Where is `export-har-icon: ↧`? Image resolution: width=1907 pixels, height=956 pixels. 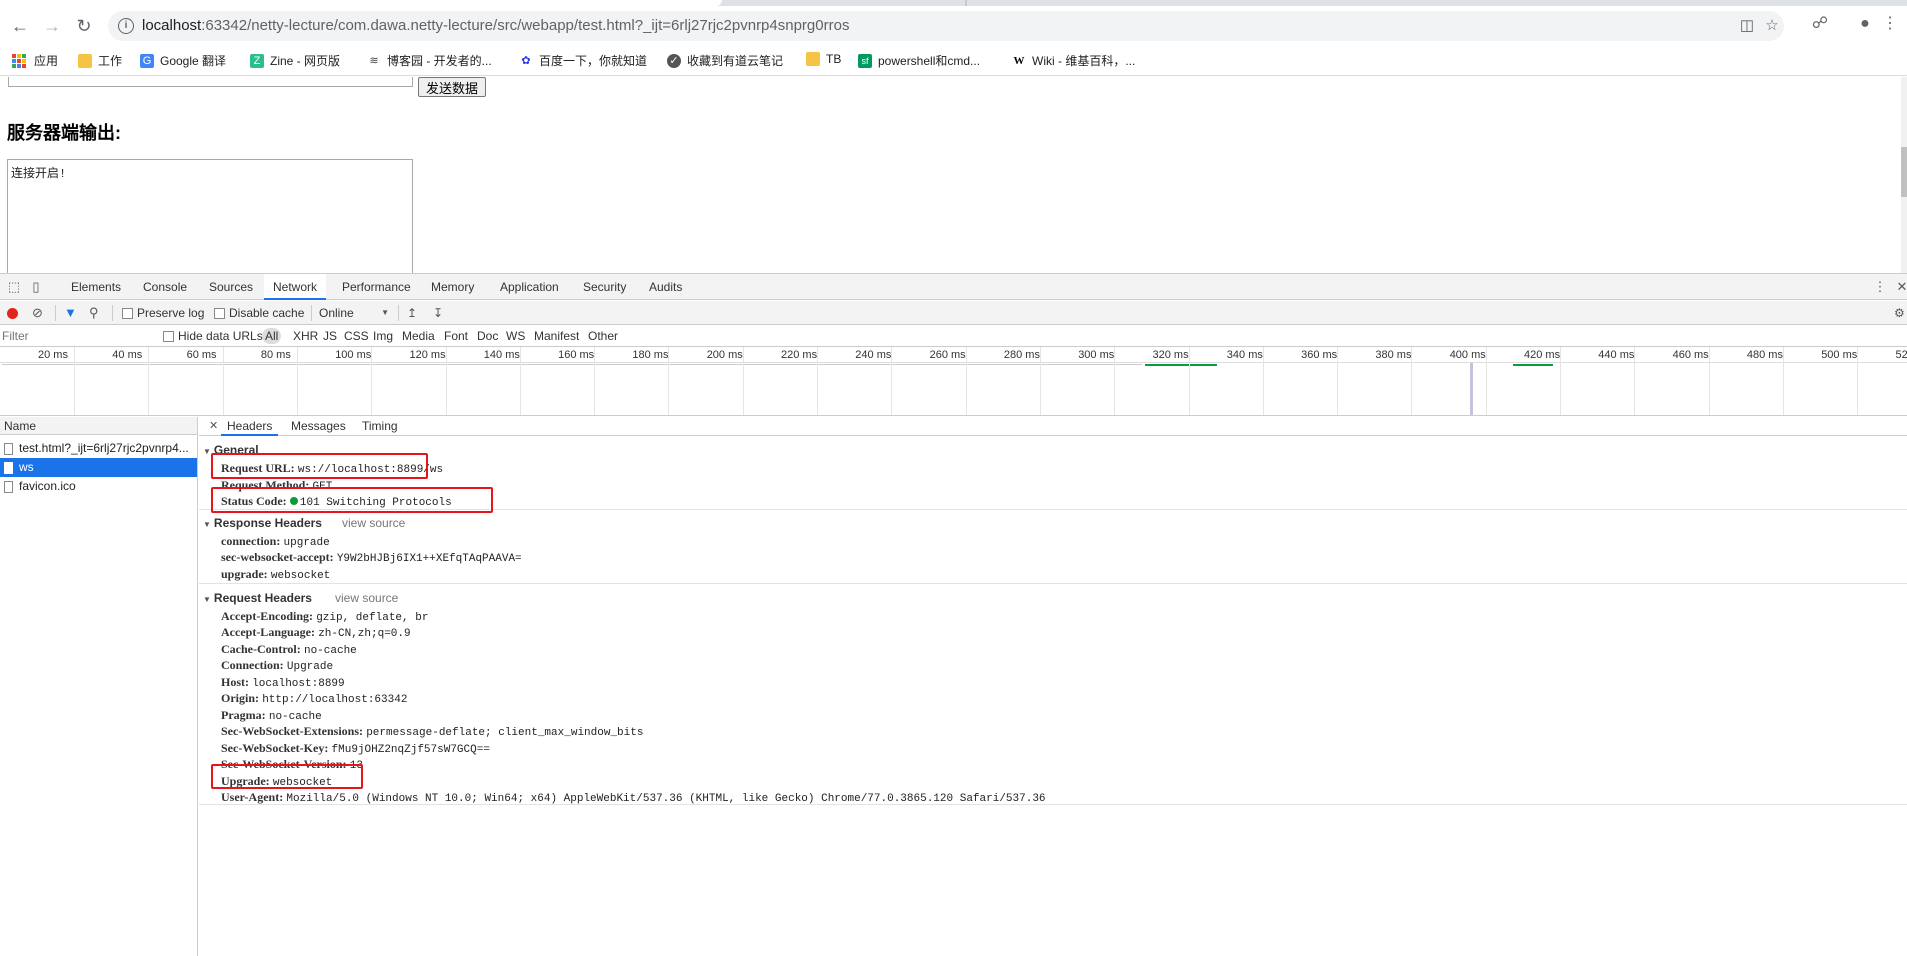
export-har-icon: ↧ is located at coordinates (438, 313).